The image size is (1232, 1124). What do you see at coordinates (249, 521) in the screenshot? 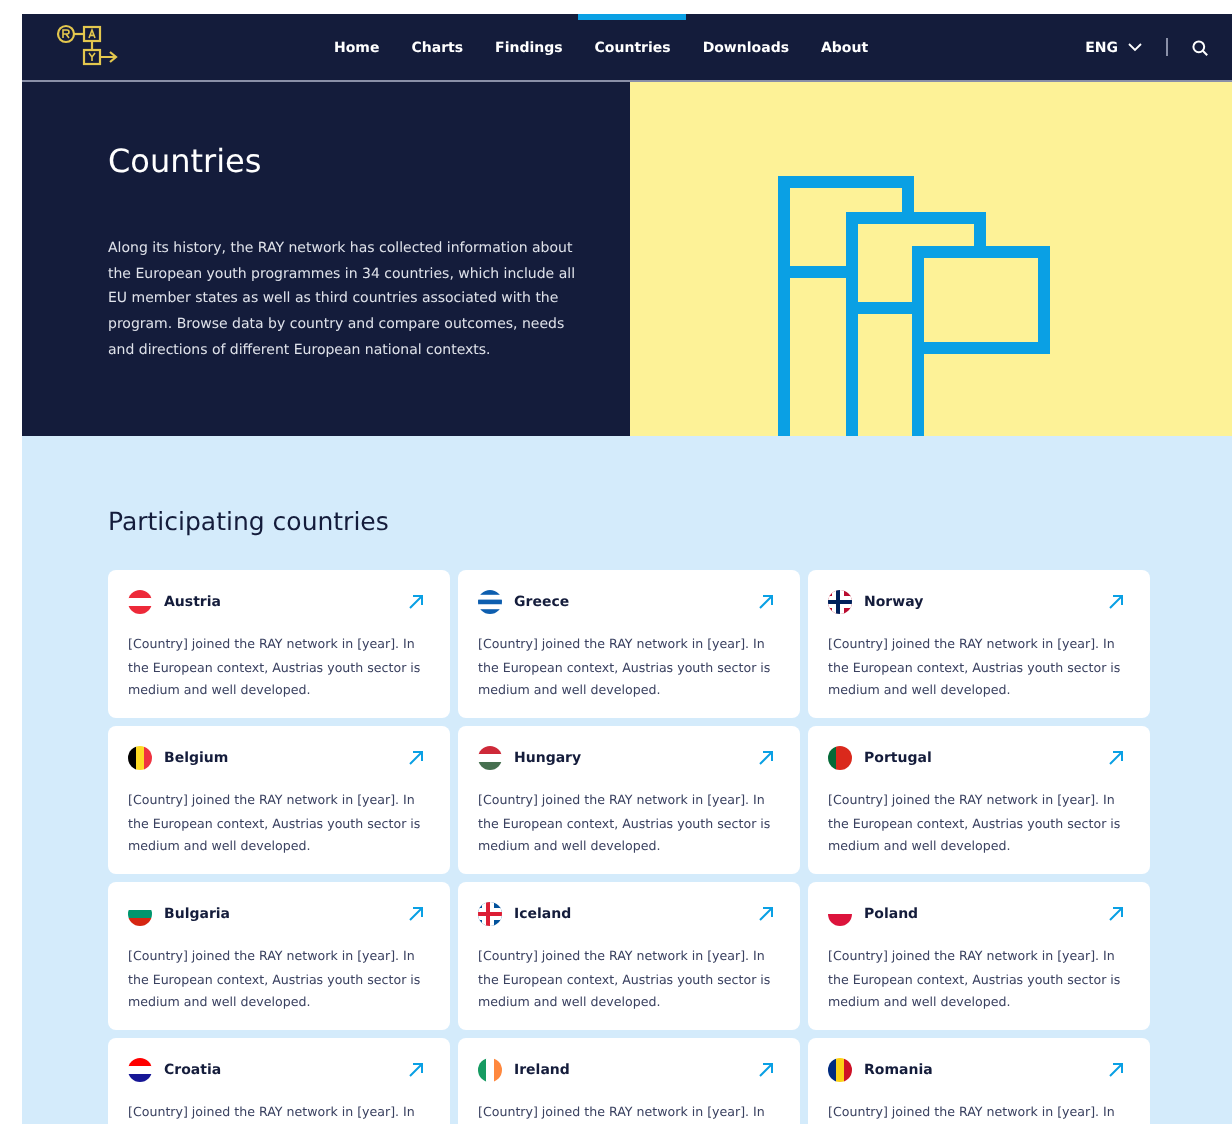
I see `section-title: Participating countries` at bounding box center [249, 521].